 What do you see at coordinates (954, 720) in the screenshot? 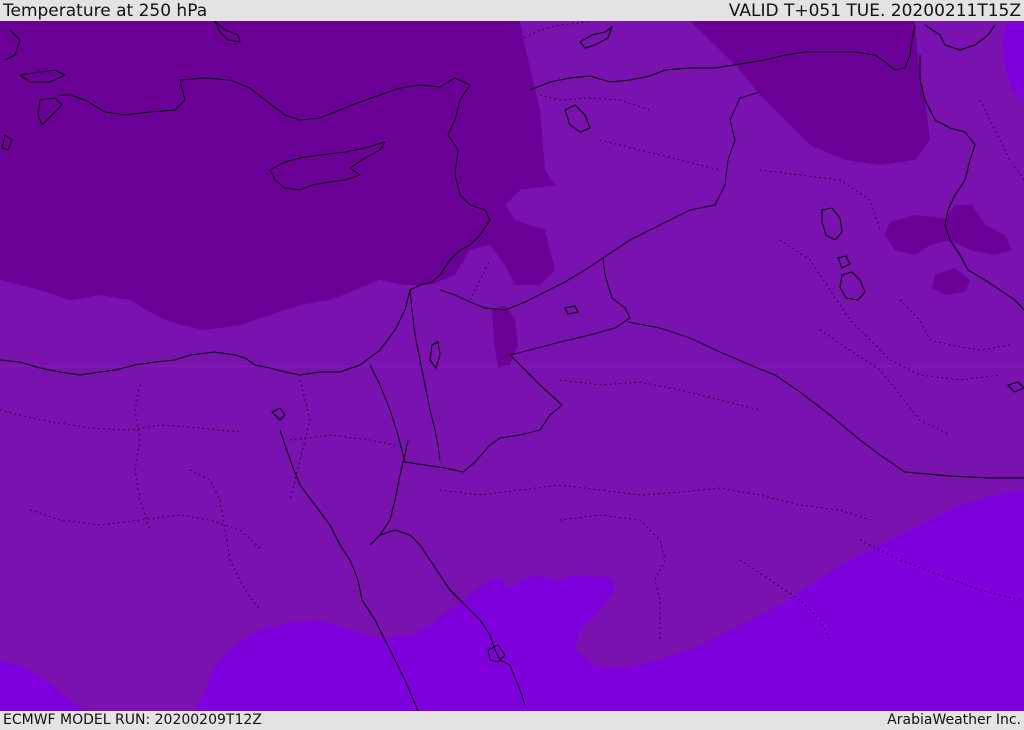
I see `credit-text: ArabiaWeather Inc.` at bounding box center [954, 720].